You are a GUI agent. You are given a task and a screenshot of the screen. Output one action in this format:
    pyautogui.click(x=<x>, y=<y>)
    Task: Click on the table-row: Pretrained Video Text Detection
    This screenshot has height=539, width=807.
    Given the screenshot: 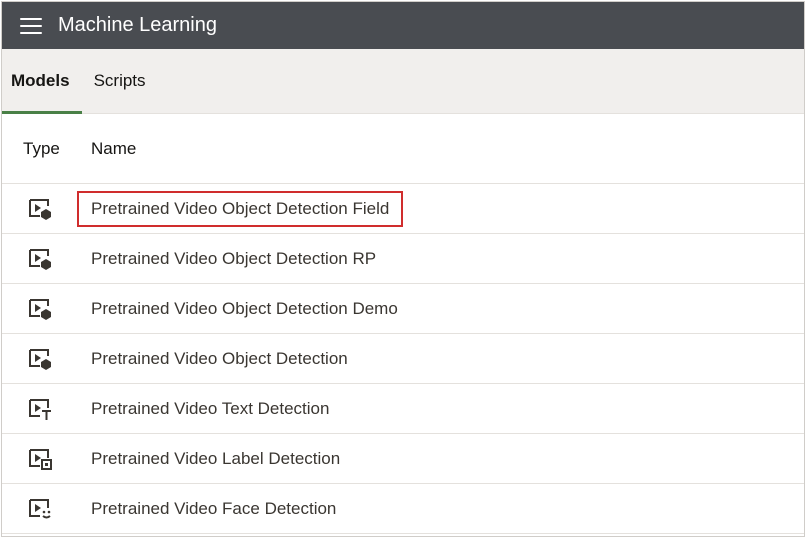 What is the action you would take?
    pyautogui.click(x=403, y=409)
    